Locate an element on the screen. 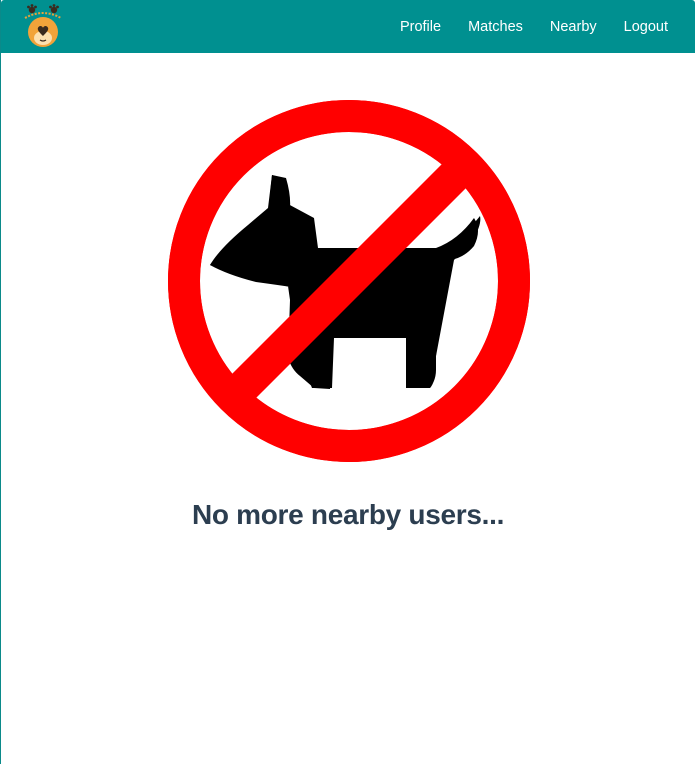 Image resolution: width=695 pixels, height=764 pixels. top-navbar: Profile Matches Nearby Logout is located at coordinates (348, 26).